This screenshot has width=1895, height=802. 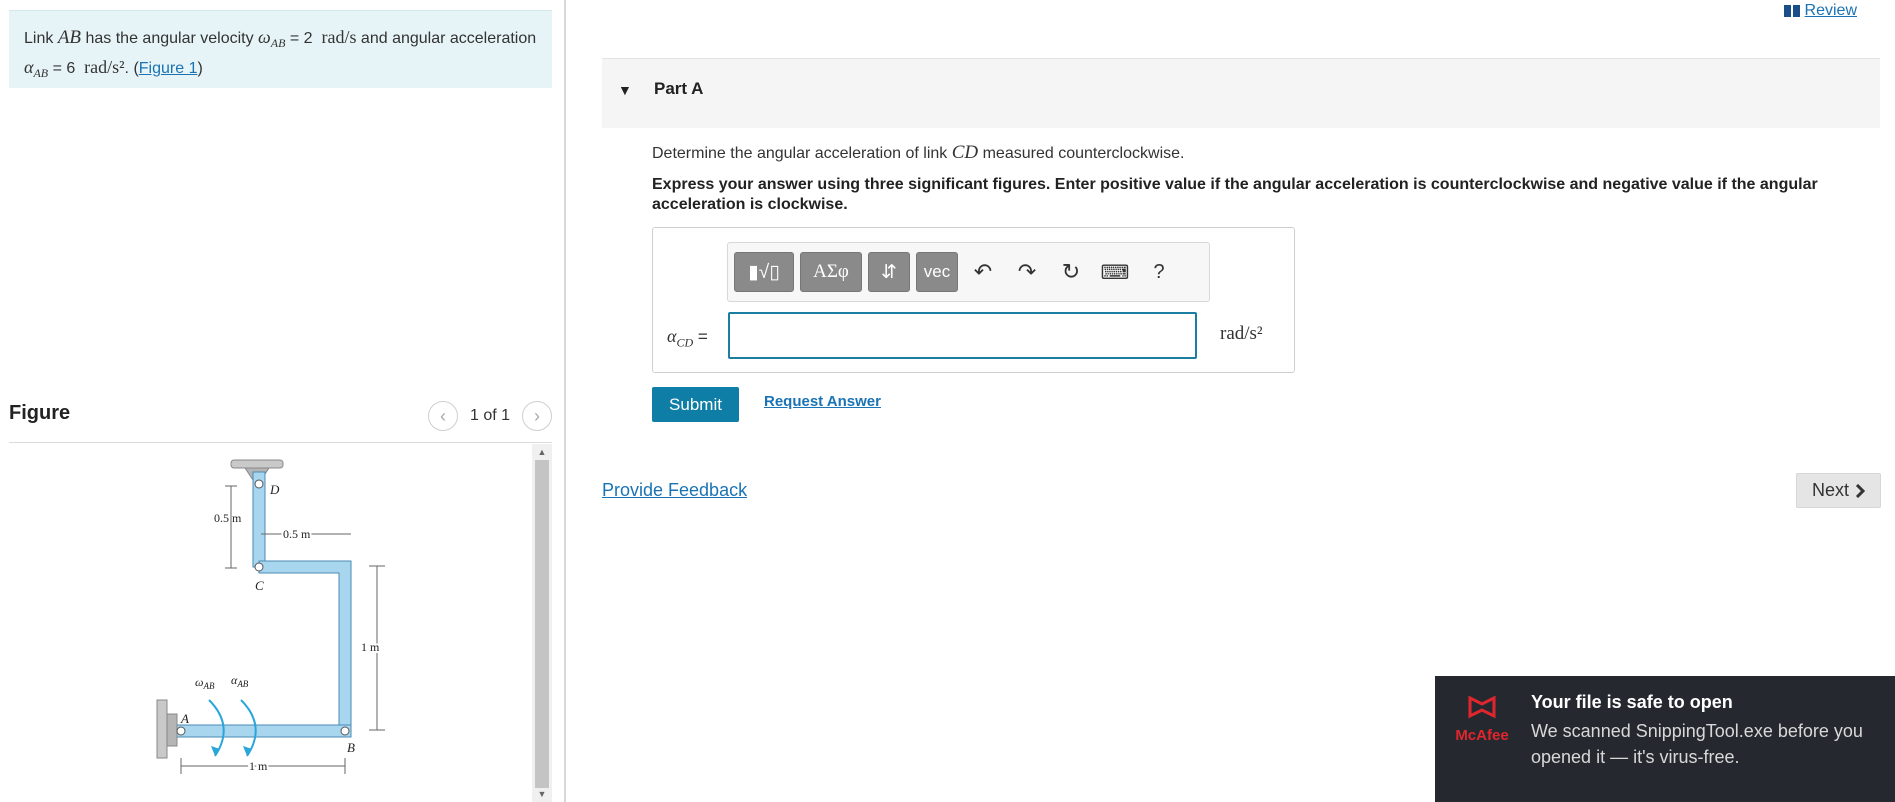 What do you see at coordinates (831, 272) in the screenshot?
I see `greek-button: ΑΣφ` at bounding box center [831, 272].